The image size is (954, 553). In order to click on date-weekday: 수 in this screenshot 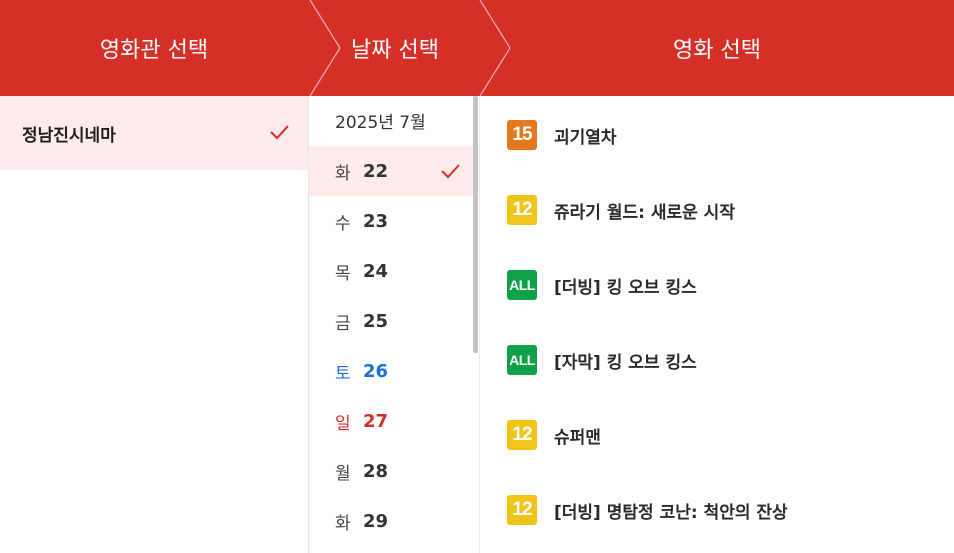, I will do `click(343, 223)`.